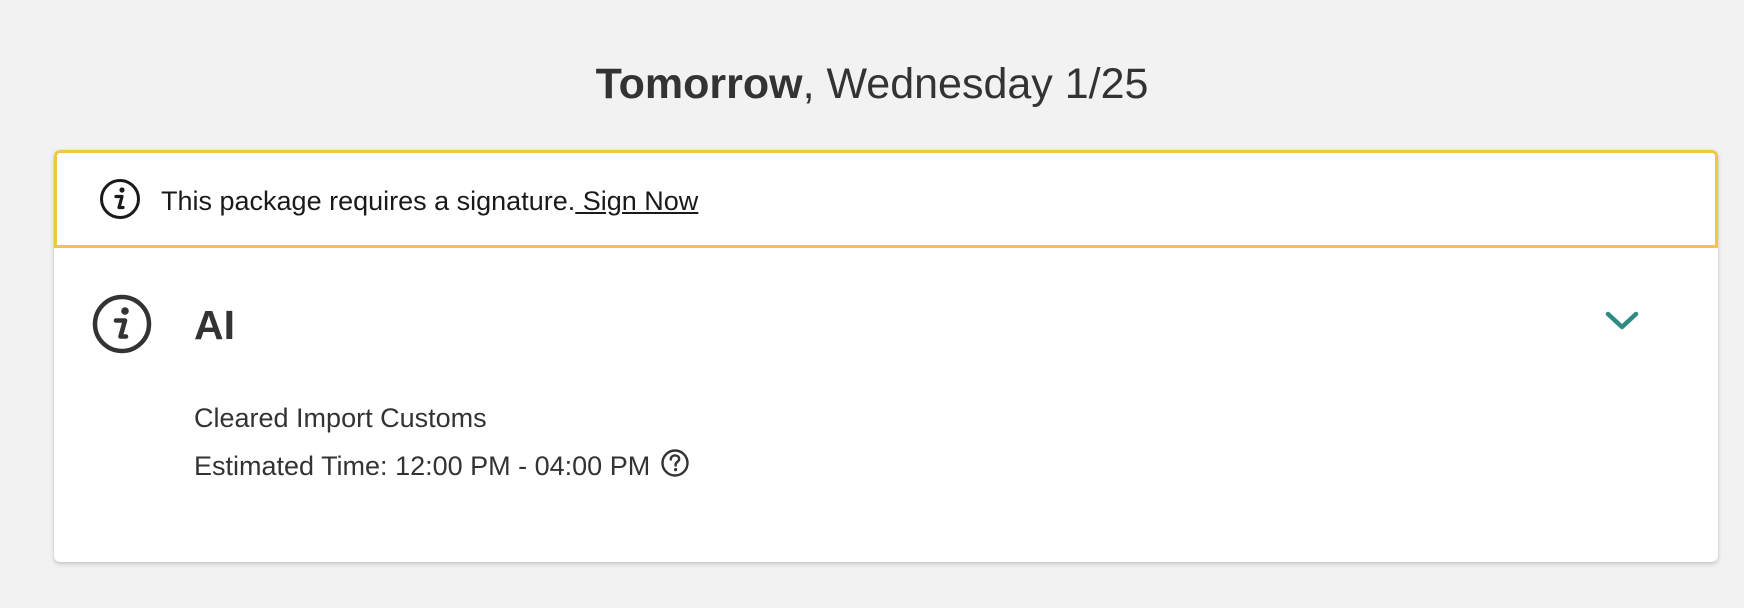  What do you see at coordinates (699, 84) in the screenshot?
I see `delivery-day: Tomorrow` at bounding box center [699, 84].